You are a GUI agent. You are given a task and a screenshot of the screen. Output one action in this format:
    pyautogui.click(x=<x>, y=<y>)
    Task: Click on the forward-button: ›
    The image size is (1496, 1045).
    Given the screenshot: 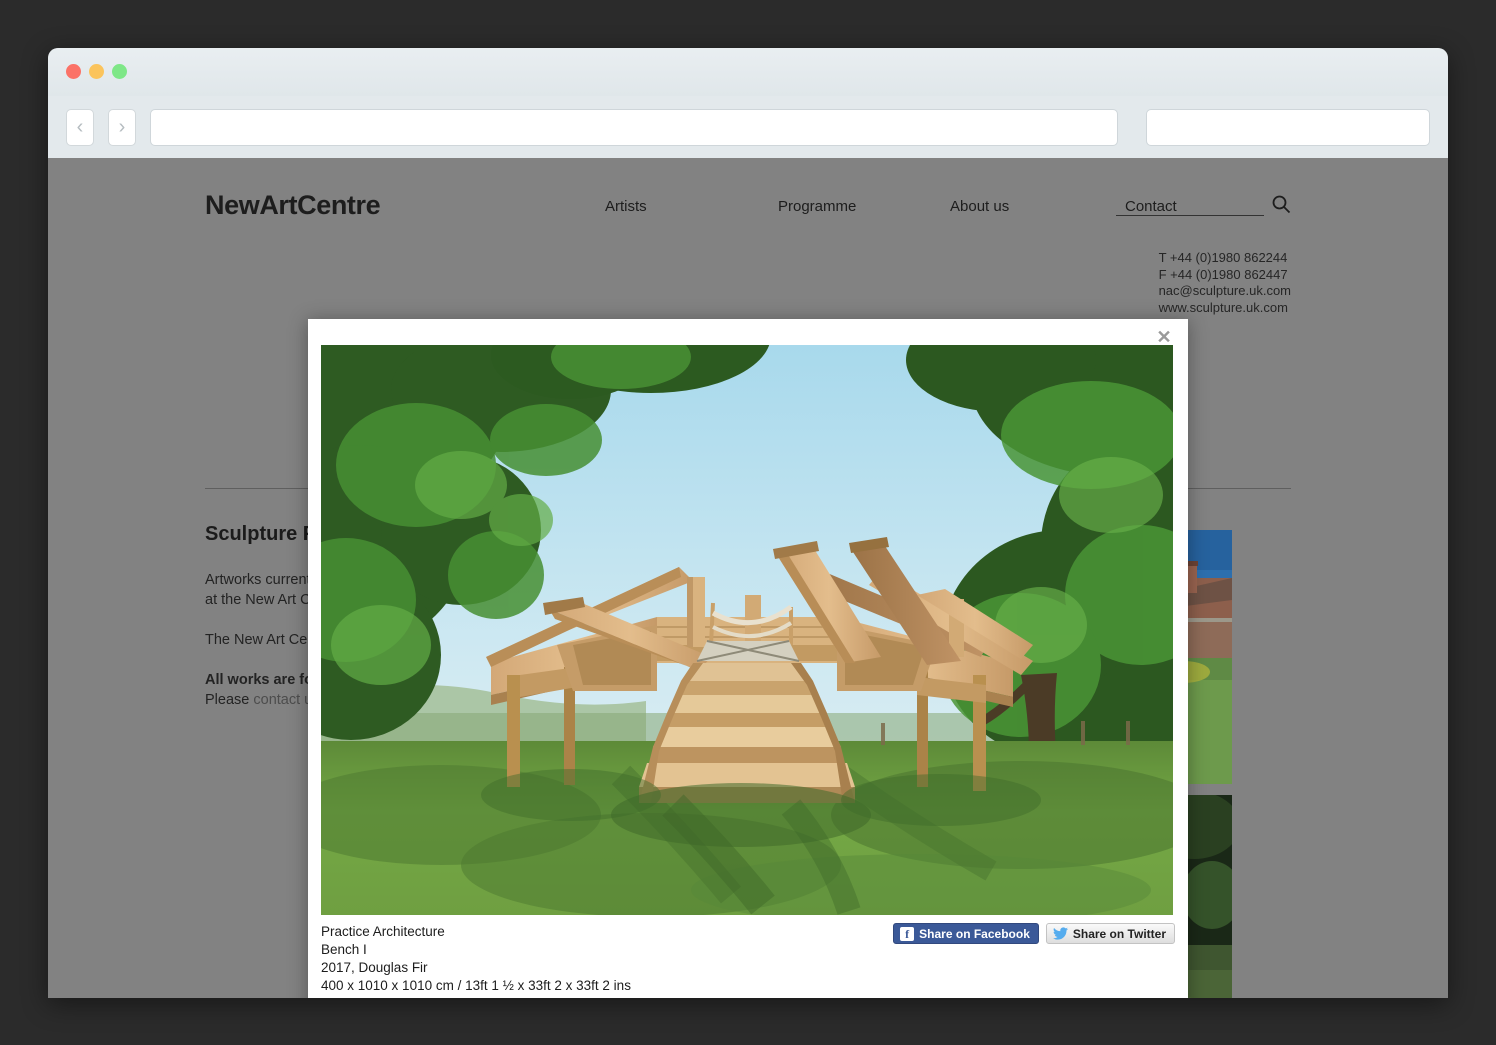 What is the action you would take?
    pyautogui.click(x=122, y=127)
    